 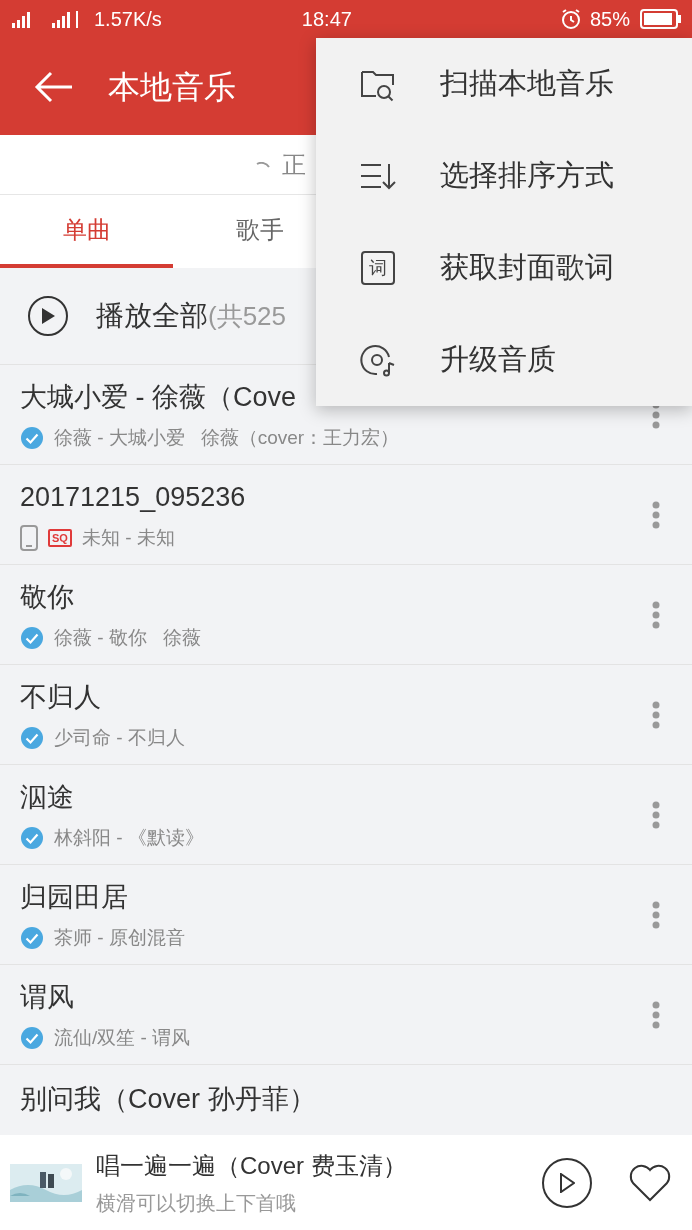 What do you see at coordinates (122, 1037) in the screenshot?
I see `song-subtitle: 流仙/双笙 - 谓风` at bounding box center [122, 1037].